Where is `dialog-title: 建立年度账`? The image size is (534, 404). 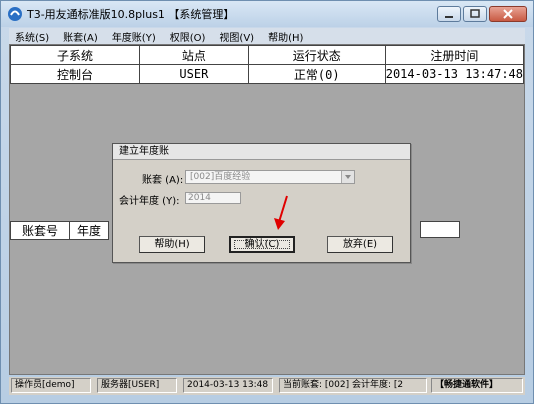 dialog-title: 建立年度账 is located at coordinates (261, 152).